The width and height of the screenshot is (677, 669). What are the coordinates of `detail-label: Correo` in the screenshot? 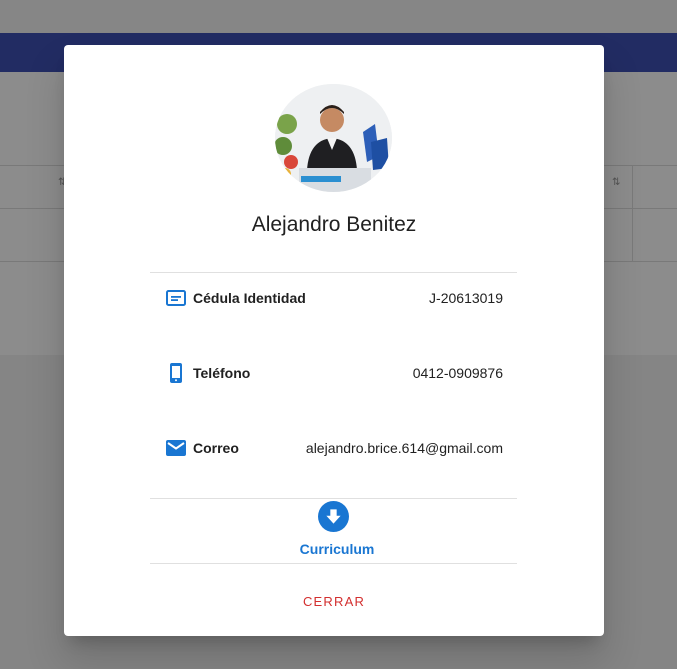 It's located at (216, 448).